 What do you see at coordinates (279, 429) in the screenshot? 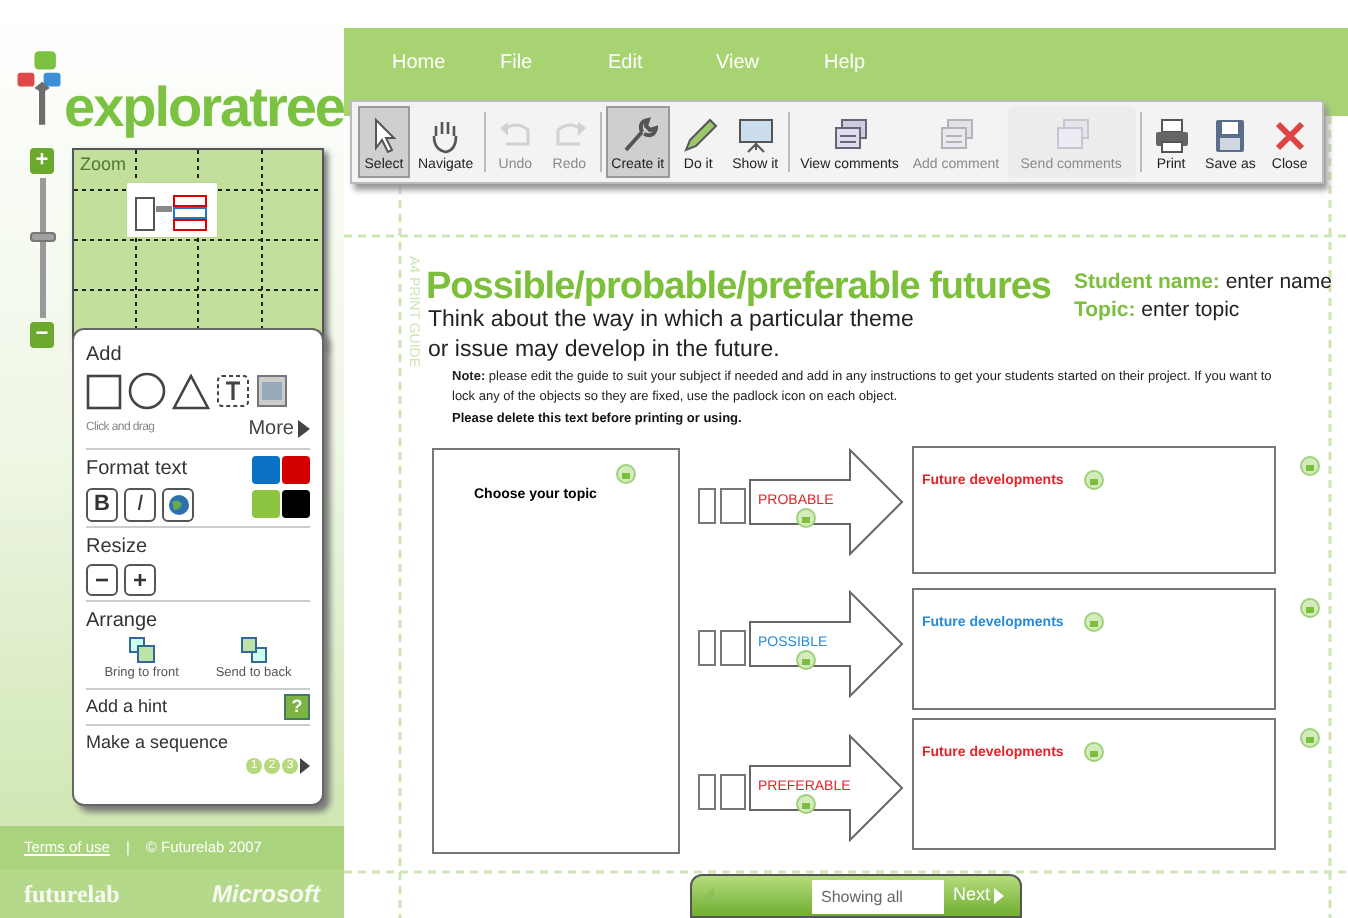
I see `more-button: More` at bounding box center [279, 429].